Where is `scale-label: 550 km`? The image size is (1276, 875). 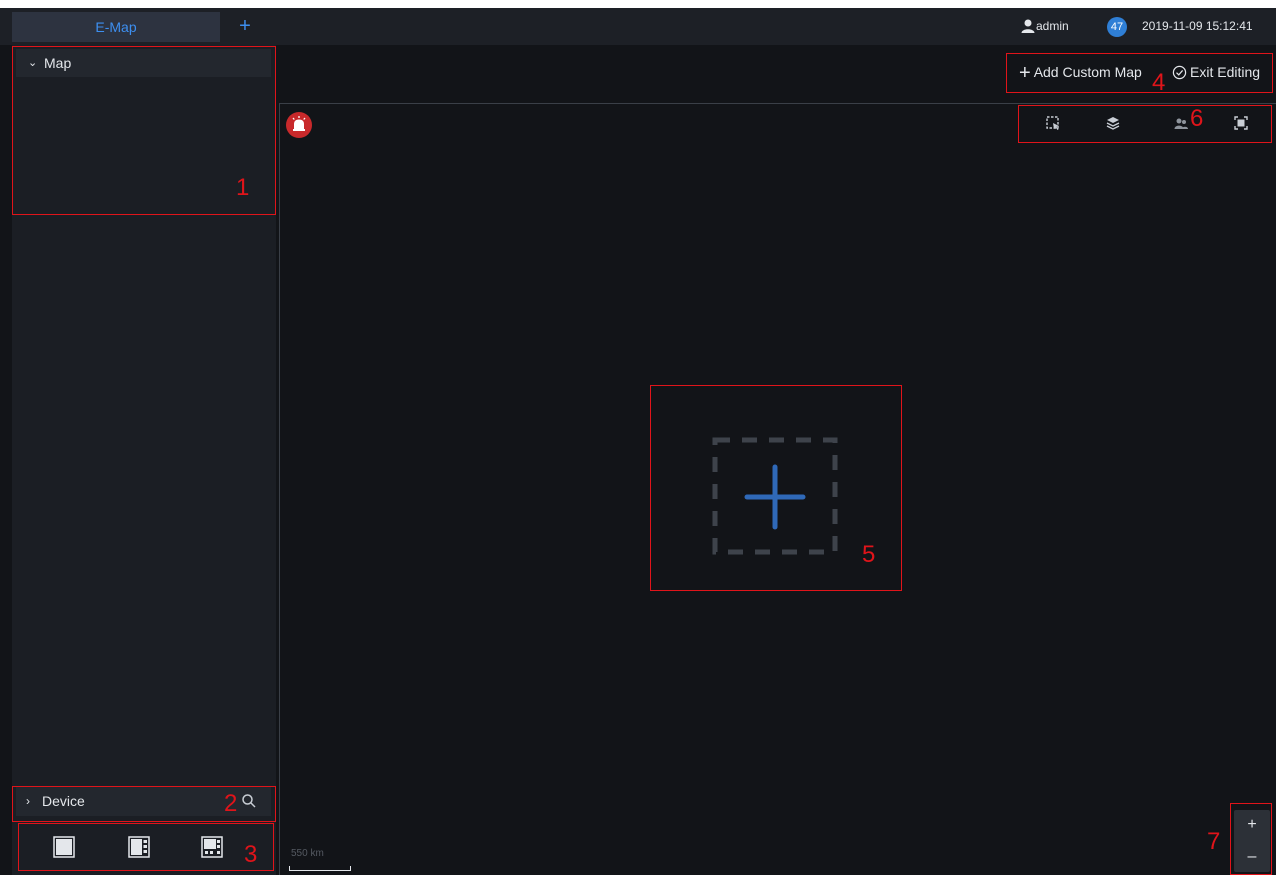 scale-label: 550 km is located at coordinates (307, 853).